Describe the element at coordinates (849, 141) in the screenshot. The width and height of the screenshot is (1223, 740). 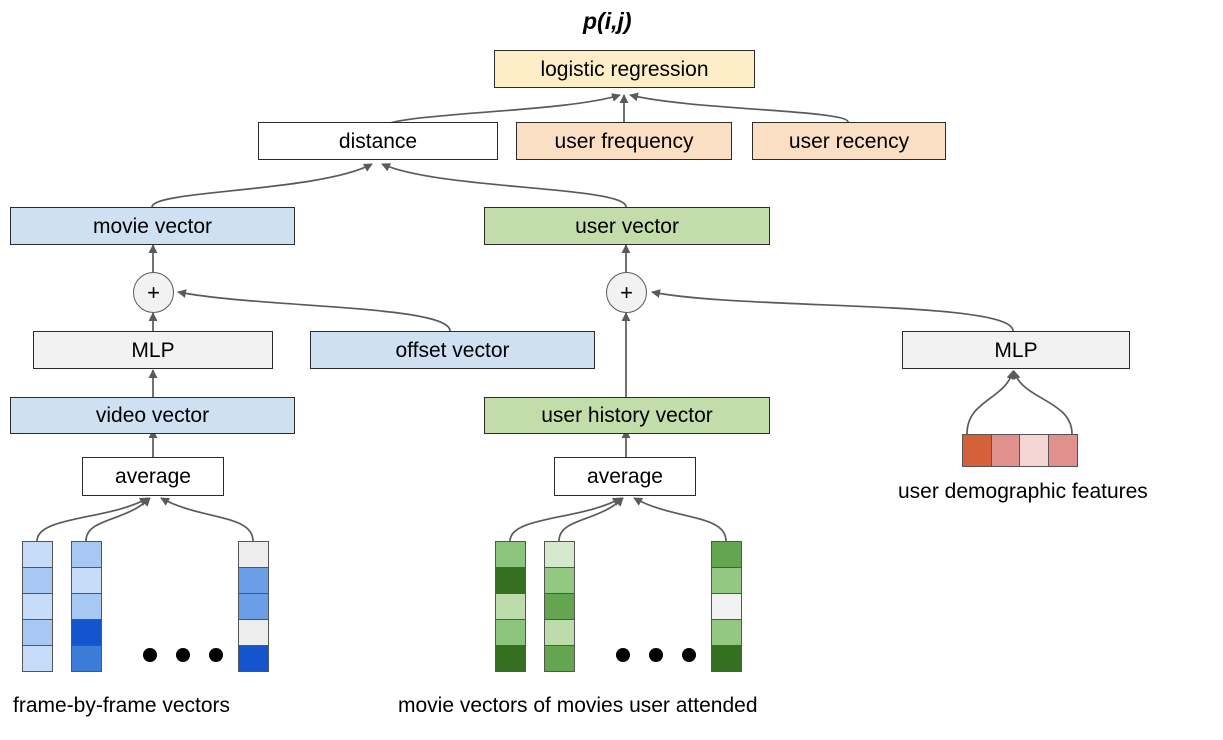
I see `node-user-recency: user recency` at that location.